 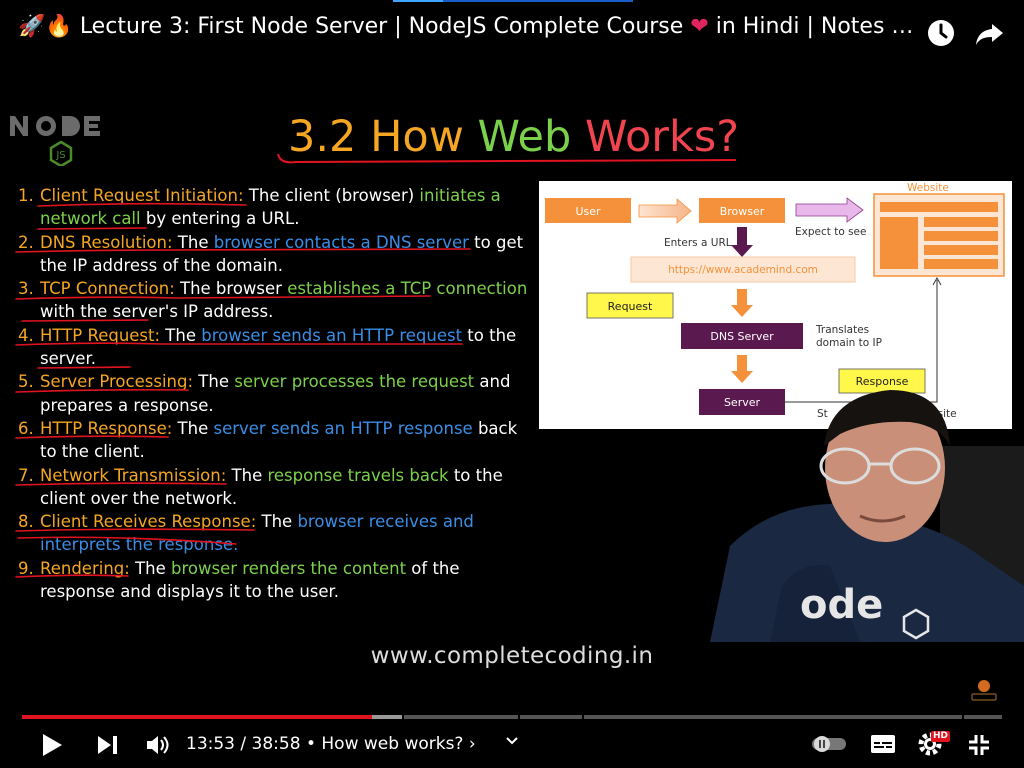 I want to click on heart-icon: ❤, so click(x=699, y=26).